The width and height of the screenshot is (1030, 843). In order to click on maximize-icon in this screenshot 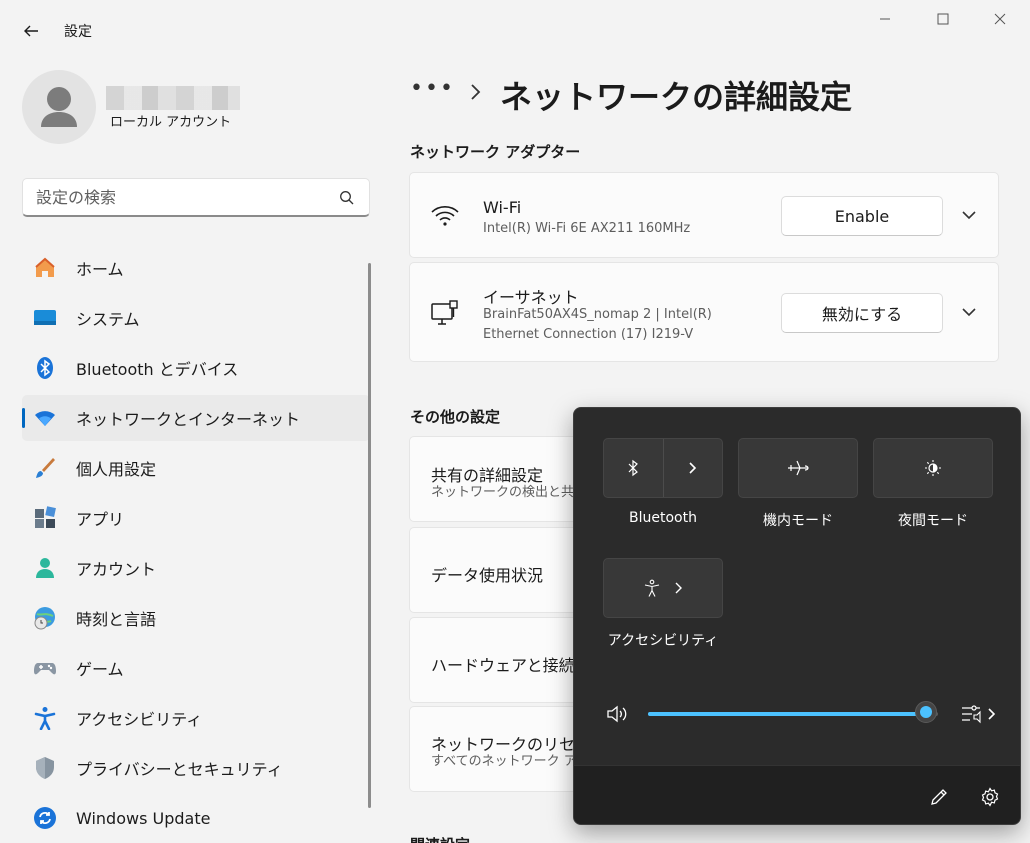, I will do `click(943, 19)`.